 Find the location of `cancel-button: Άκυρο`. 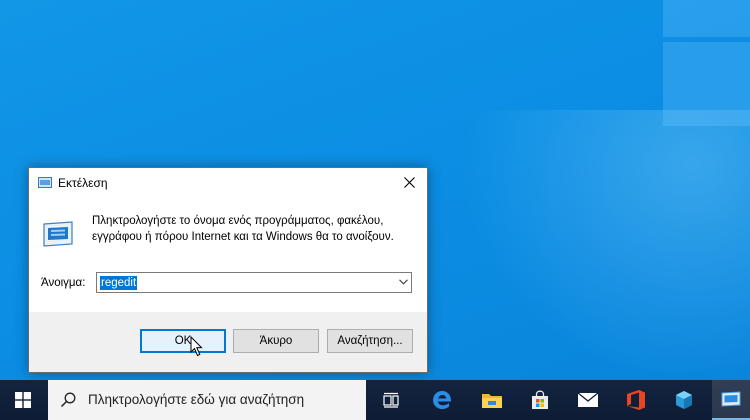

cancel-button: Άκυρο is located at coordinates (276, 341).